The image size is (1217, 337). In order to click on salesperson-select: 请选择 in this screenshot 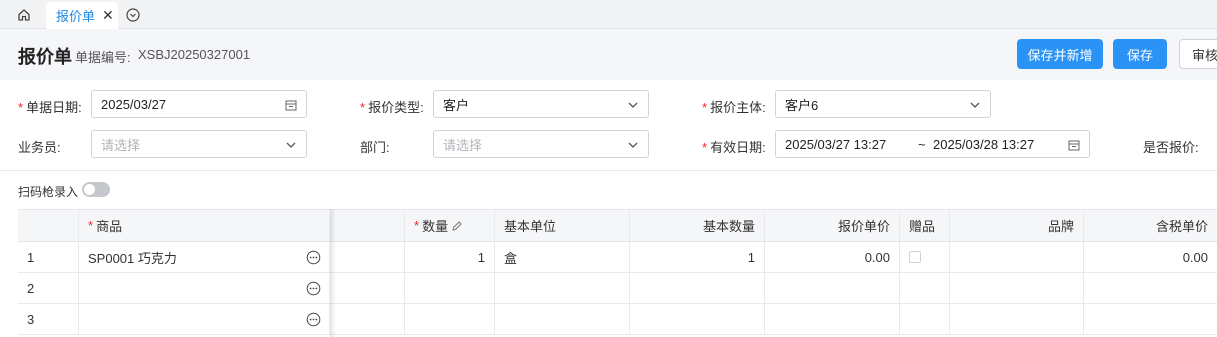, I will do `click(199, 144)`.